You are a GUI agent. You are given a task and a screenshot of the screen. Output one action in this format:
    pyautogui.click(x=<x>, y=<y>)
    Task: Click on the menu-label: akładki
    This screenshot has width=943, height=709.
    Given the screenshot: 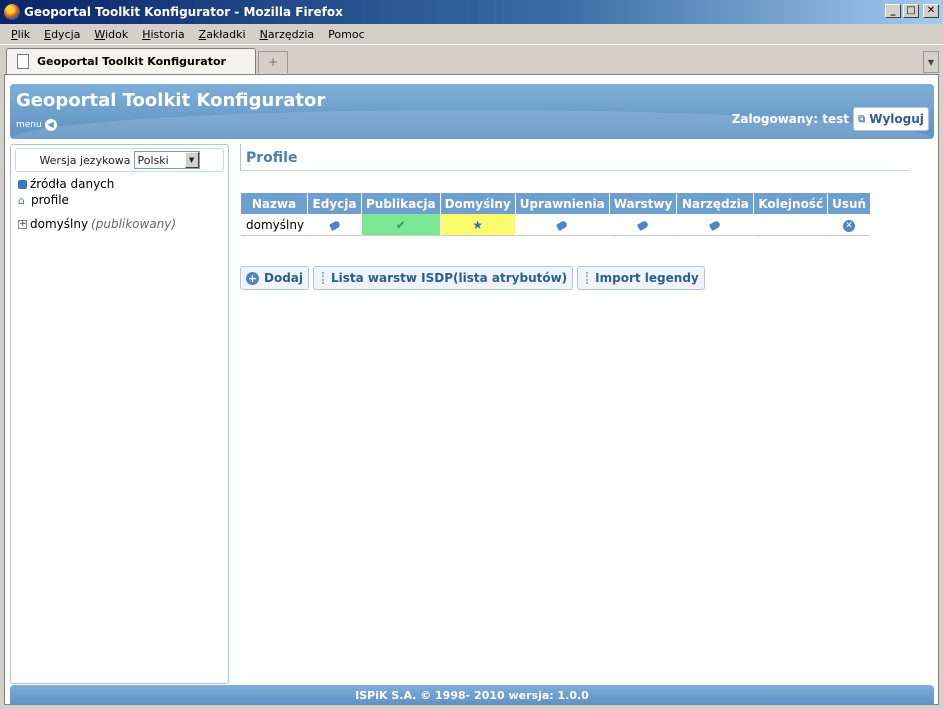 What is the action you would take?
    pyautogui.click(x=226, y=34)
    